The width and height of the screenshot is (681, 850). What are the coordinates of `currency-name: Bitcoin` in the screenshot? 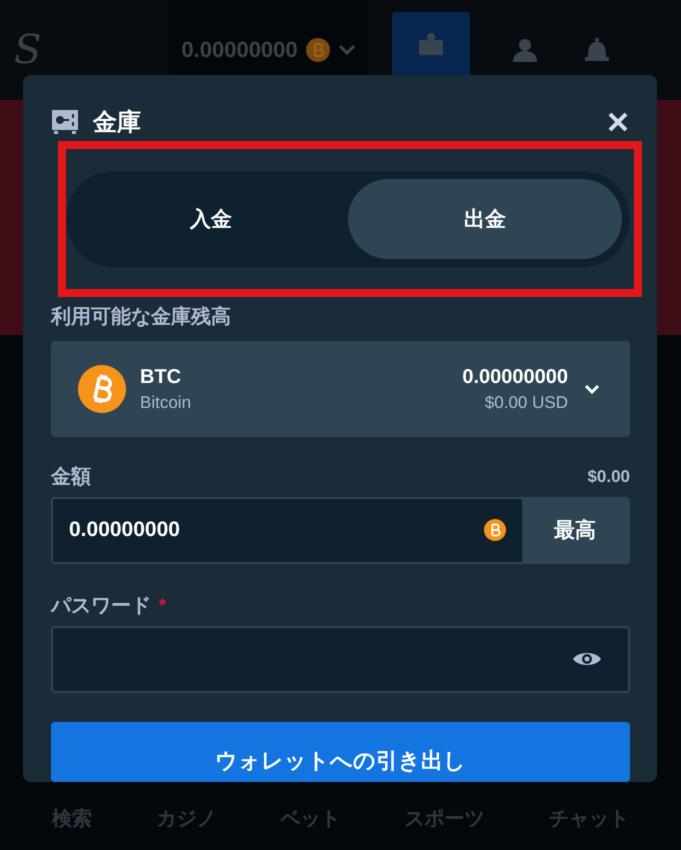 It's located at (166, 402).